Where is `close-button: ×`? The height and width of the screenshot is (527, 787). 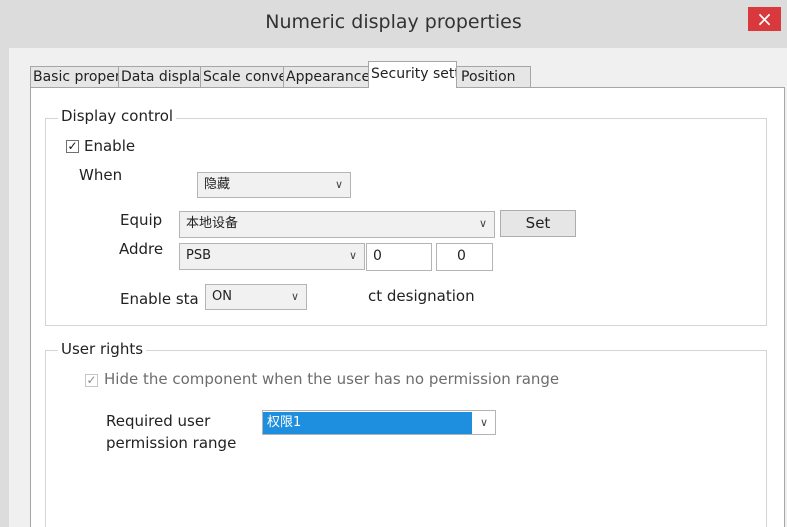 close-button: × is located at coordinates (764, 19).